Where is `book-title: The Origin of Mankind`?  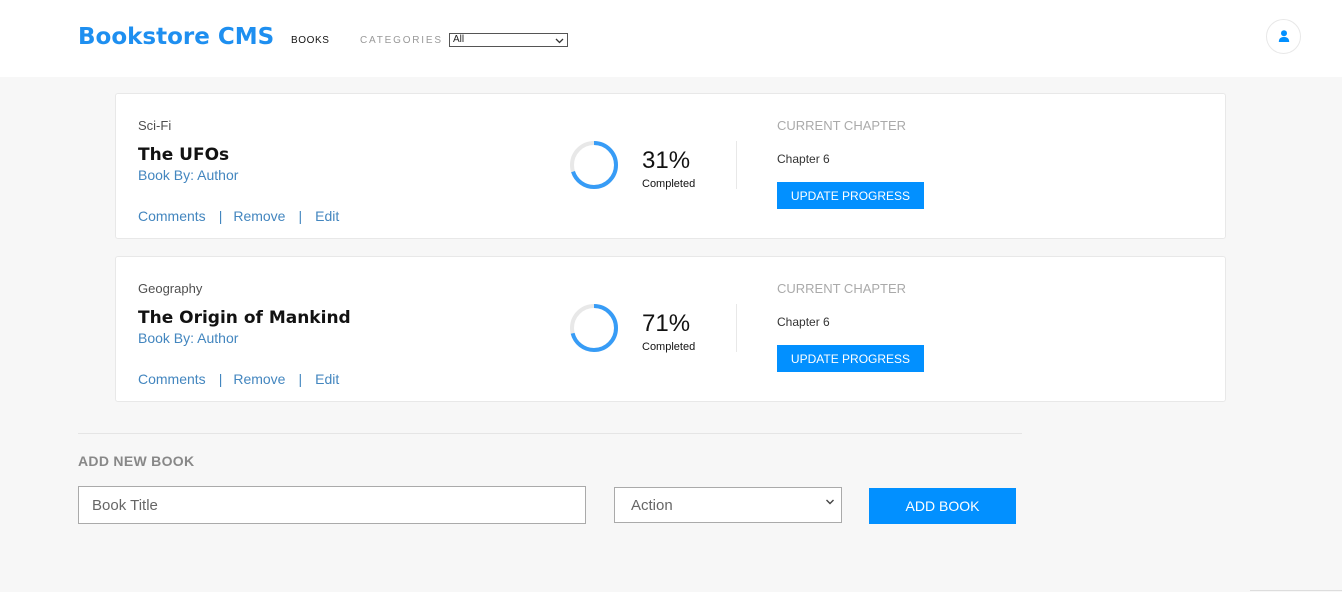 book-title: The Origin of Mankind is located at coordinates (244, 318).